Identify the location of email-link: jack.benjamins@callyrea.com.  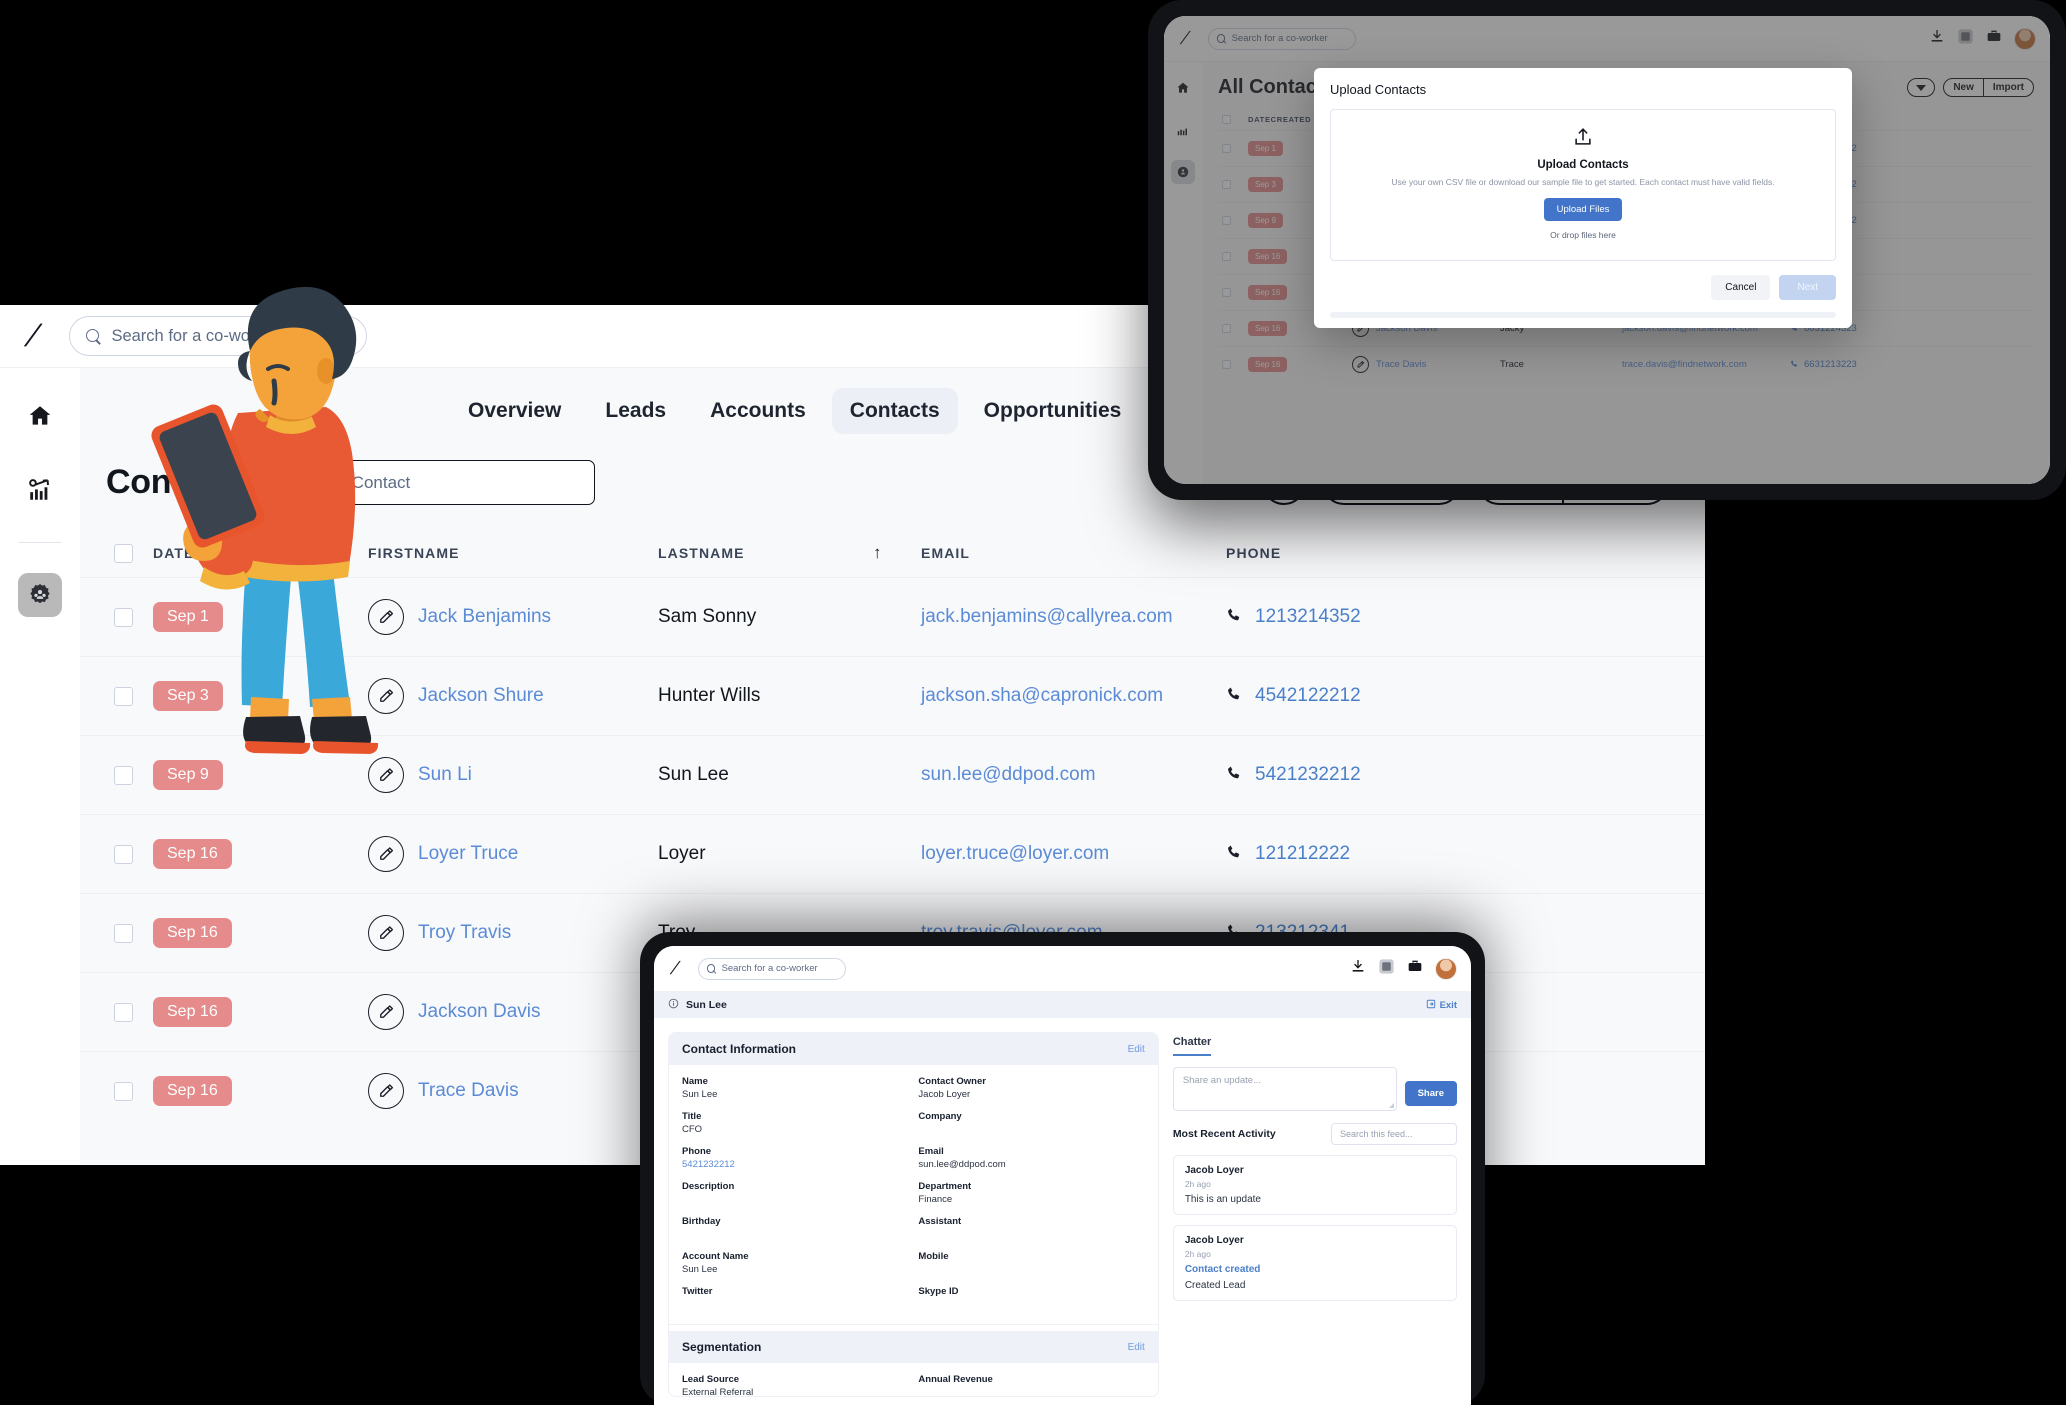
(1047, 616).